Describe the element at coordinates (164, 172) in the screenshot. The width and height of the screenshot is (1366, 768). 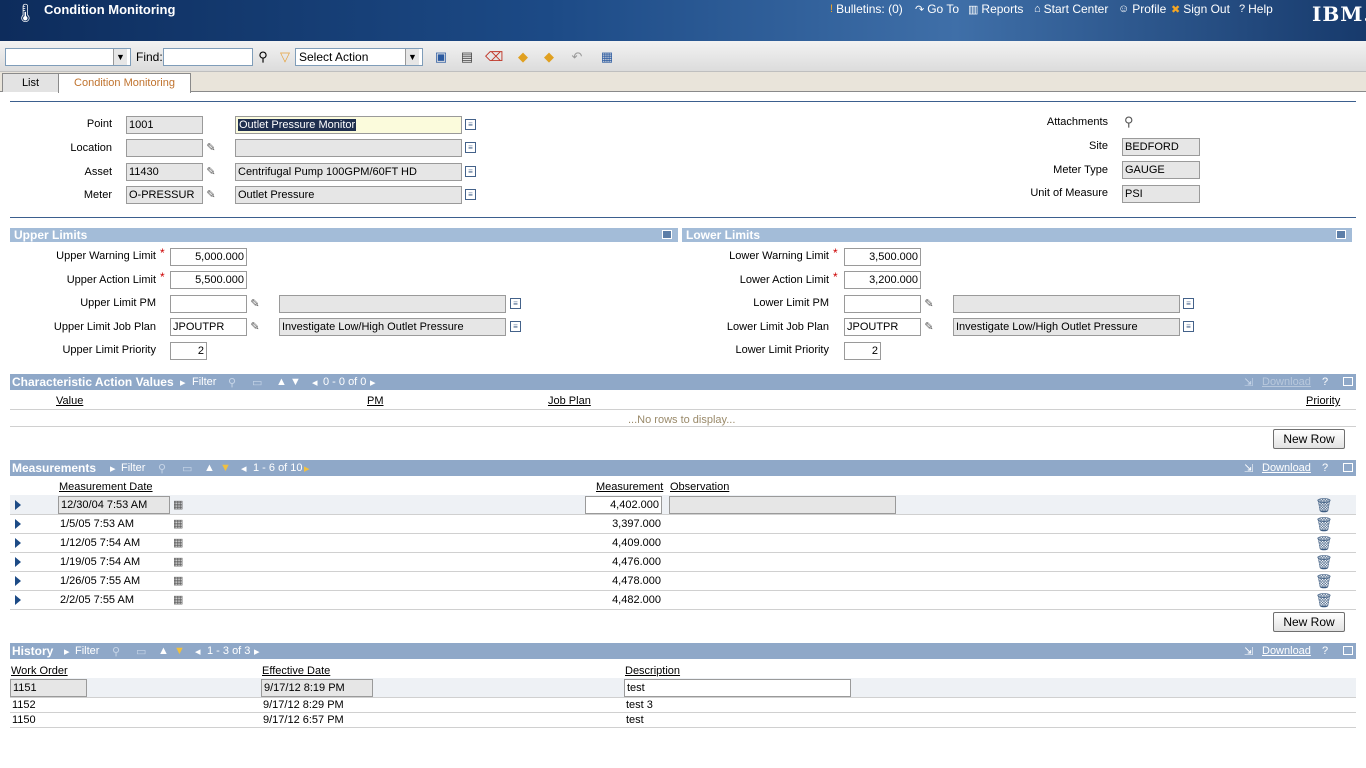
I see `asset-field: 11430` at that location.